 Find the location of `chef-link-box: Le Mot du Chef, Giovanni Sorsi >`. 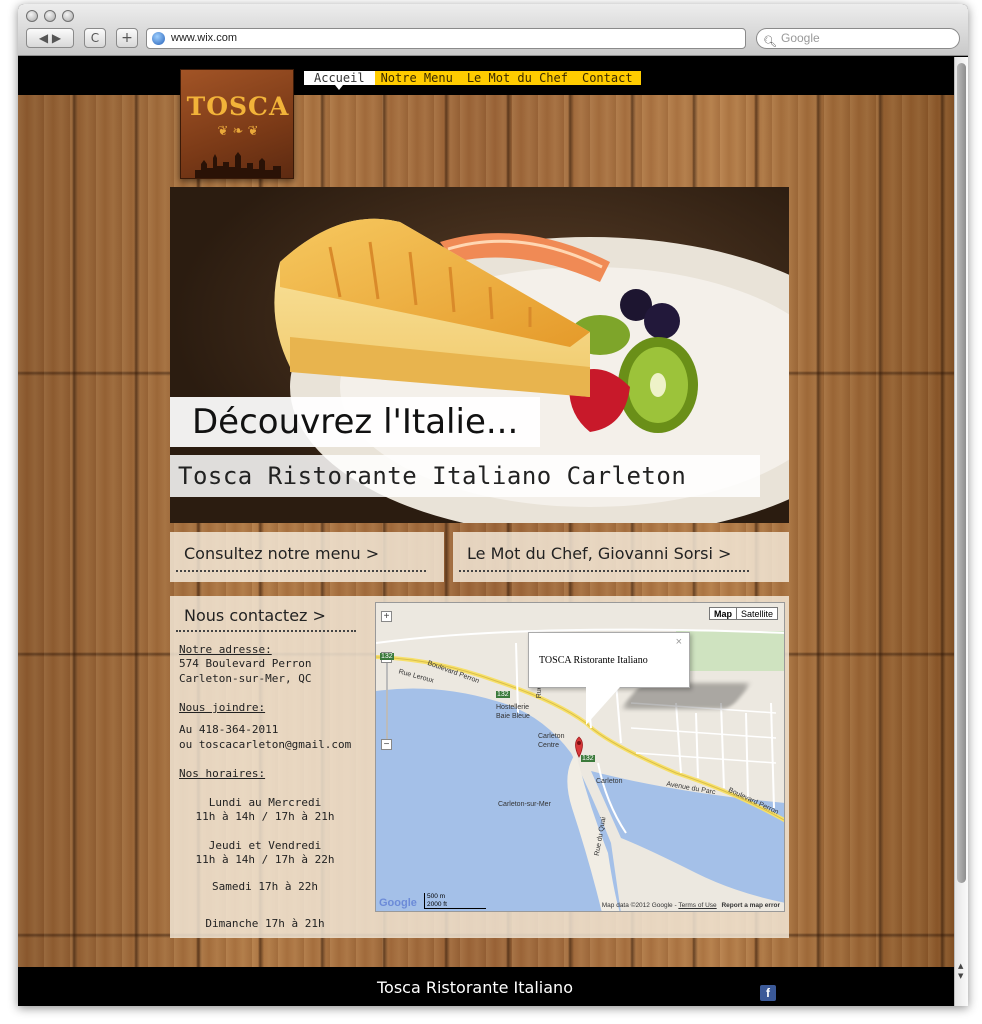

chef-link-box: Le Mot du Chef, Giovanni Sorsi > is located at coordinates (621, 557).